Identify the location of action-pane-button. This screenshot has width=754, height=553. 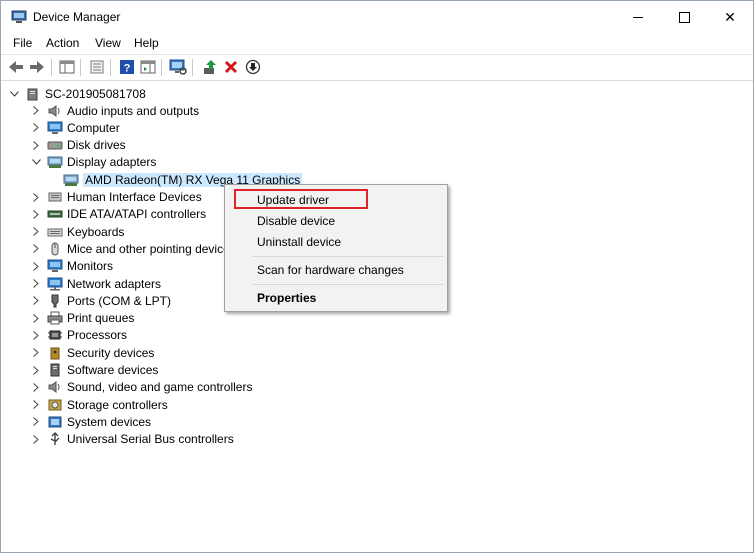
(148, 67).